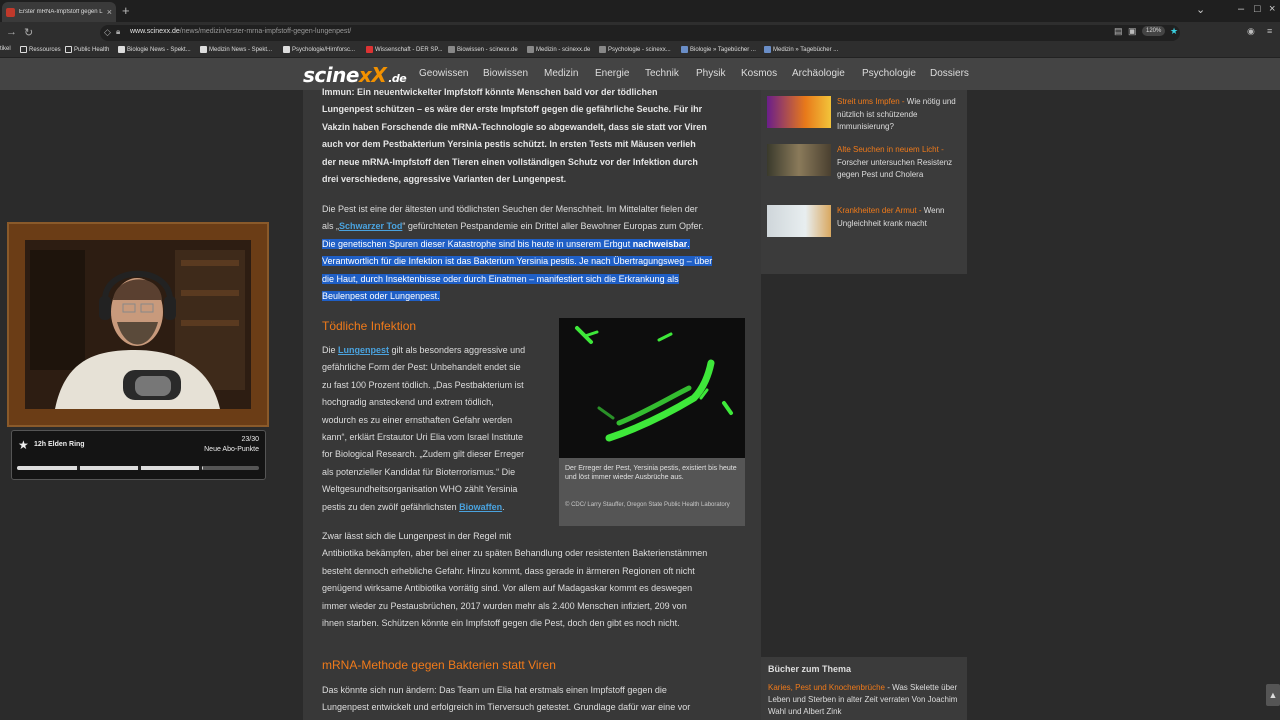  Describe the element at coordinates (68, 49) in the screenshot. I see `folder-icon` at that location.